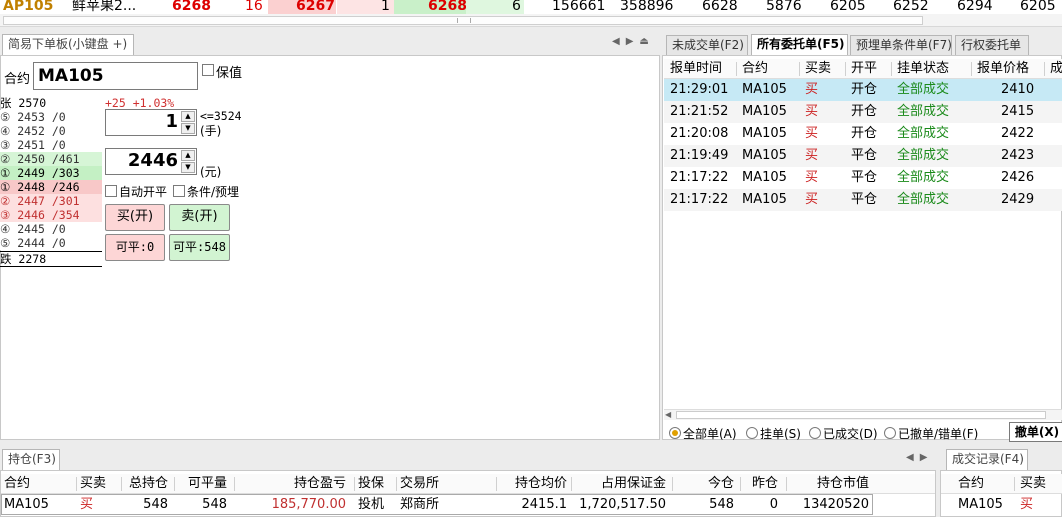 The image size is (1062, 517). I want to click on quote-scrollbar, so click(531, 20).